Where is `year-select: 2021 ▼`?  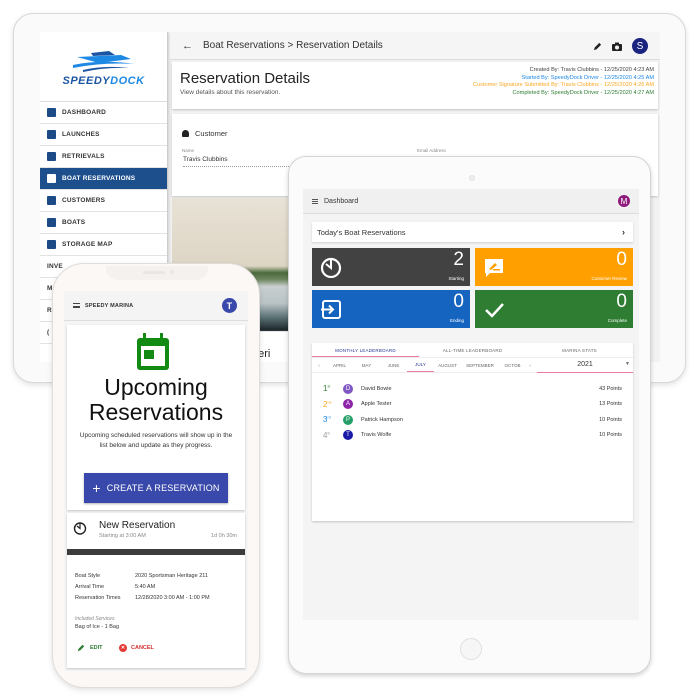
year-select: 2021 ▼ is located at coordinates (585, 365).